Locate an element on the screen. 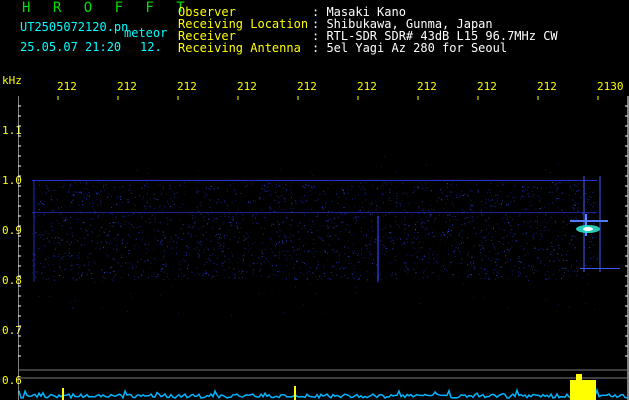 The height and width of the screenshot is (400, 629). y-unit-label: kHz is located at coordinates (12, 80).